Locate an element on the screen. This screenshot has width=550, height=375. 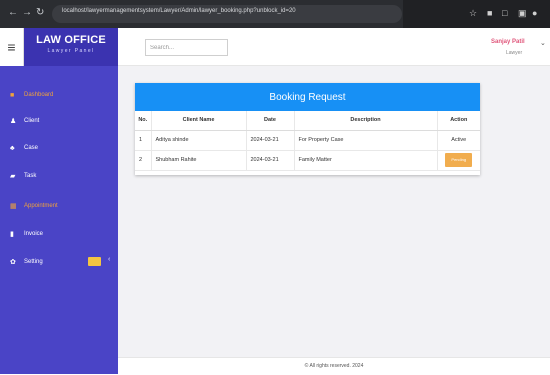
brand-subtitle: Lawyer Panel is located at coordinates (71, 51).